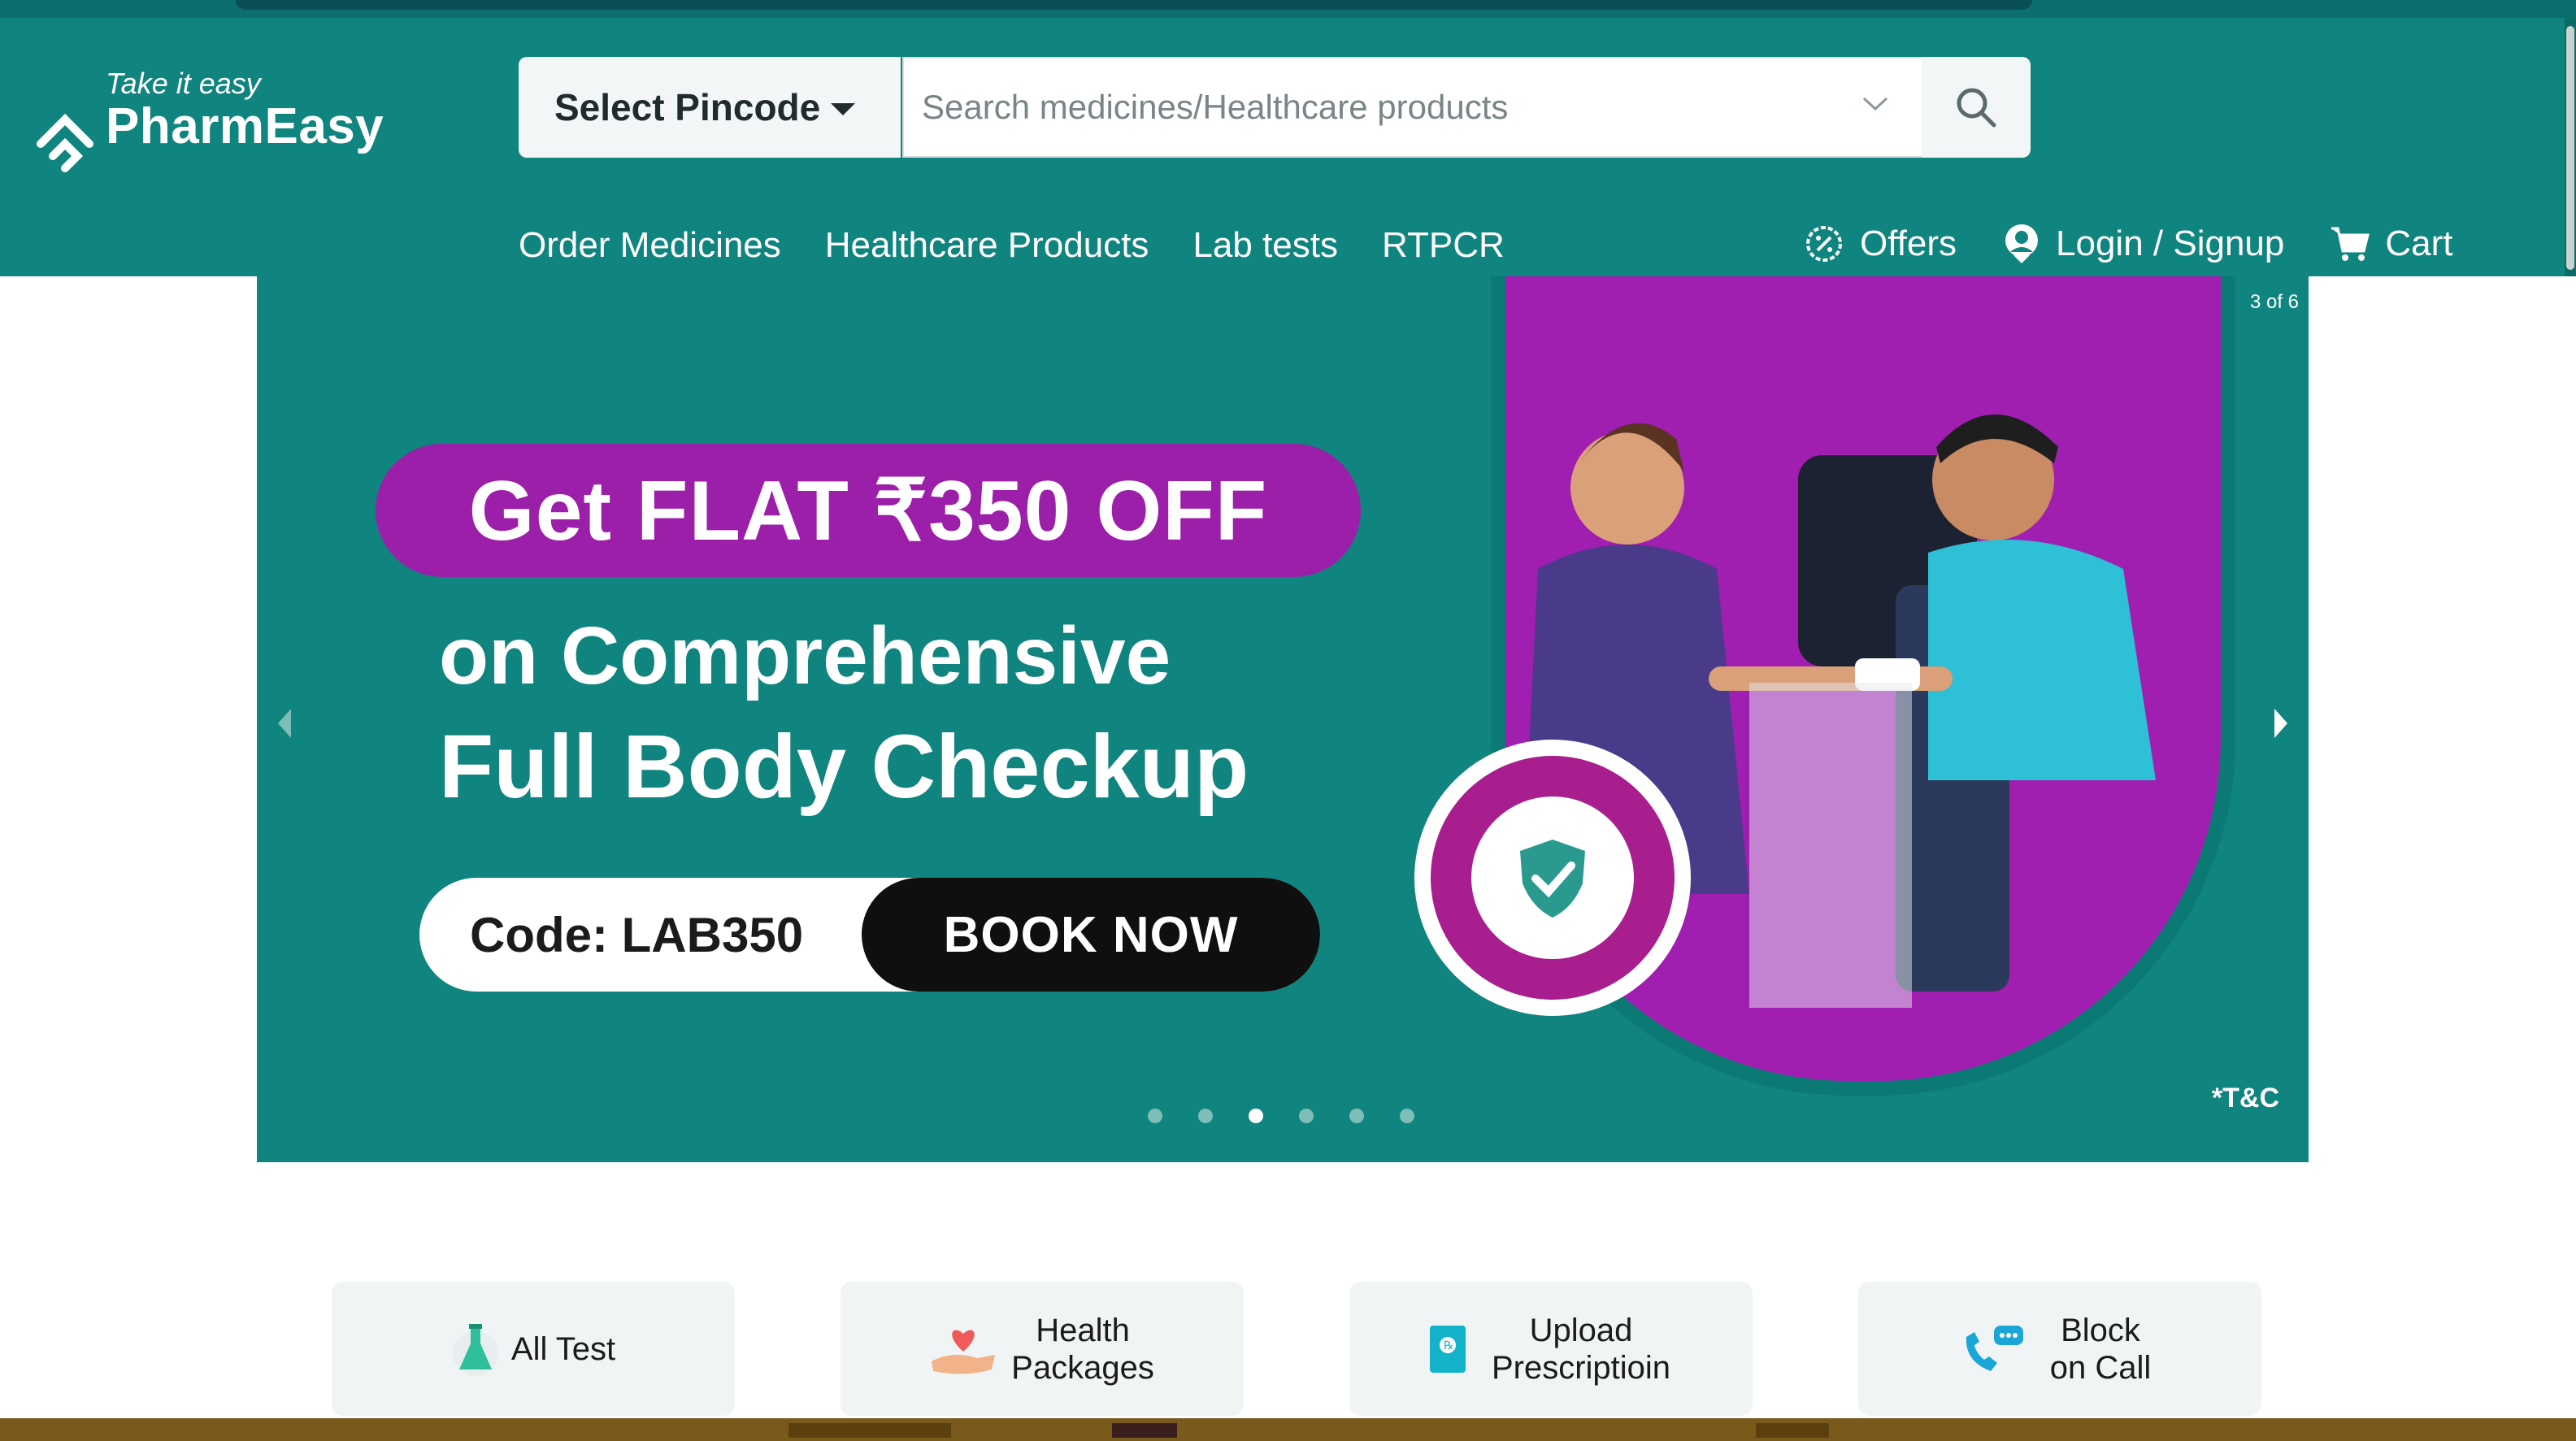 The image size is (2576, 1441). I want to click on pincode-selector: Select Pincode, so click(710, 108).